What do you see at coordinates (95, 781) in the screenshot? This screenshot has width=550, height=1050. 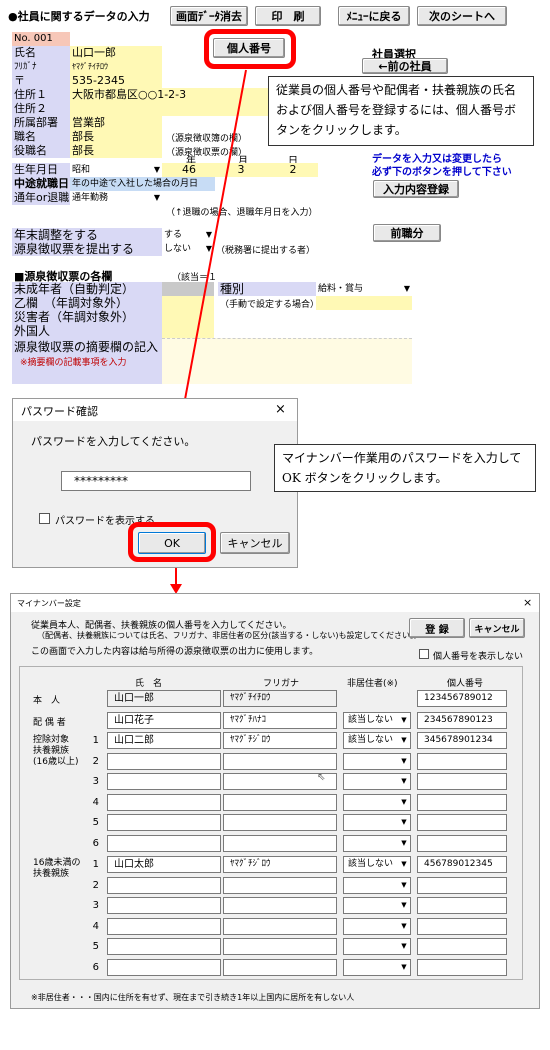 I see `row-number: 3` at bounding box center [95, 781].